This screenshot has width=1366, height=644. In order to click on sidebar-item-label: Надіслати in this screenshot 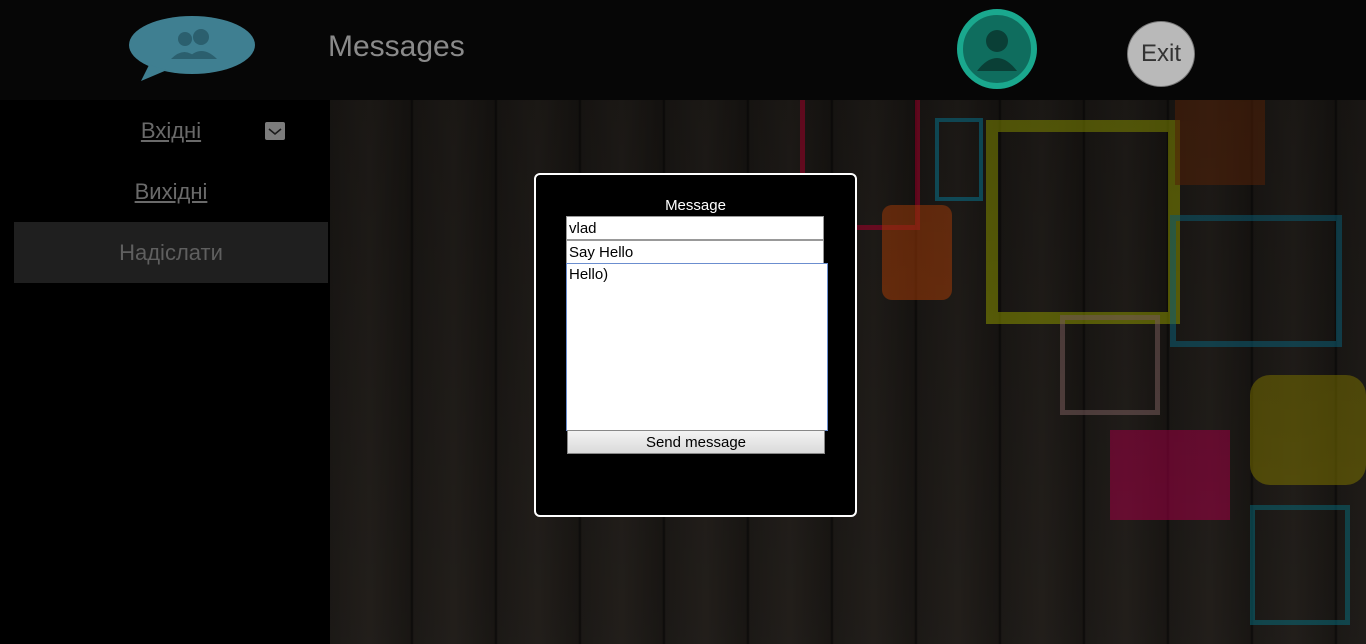, I will do `click(171, 252)`.